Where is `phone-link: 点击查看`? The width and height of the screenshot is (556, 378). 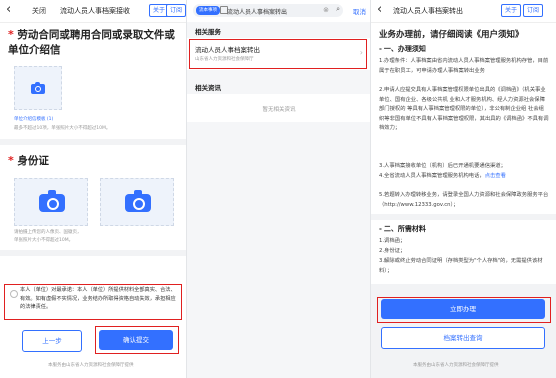 phone-link: 点击查看 is located at coordinates (495, 176).